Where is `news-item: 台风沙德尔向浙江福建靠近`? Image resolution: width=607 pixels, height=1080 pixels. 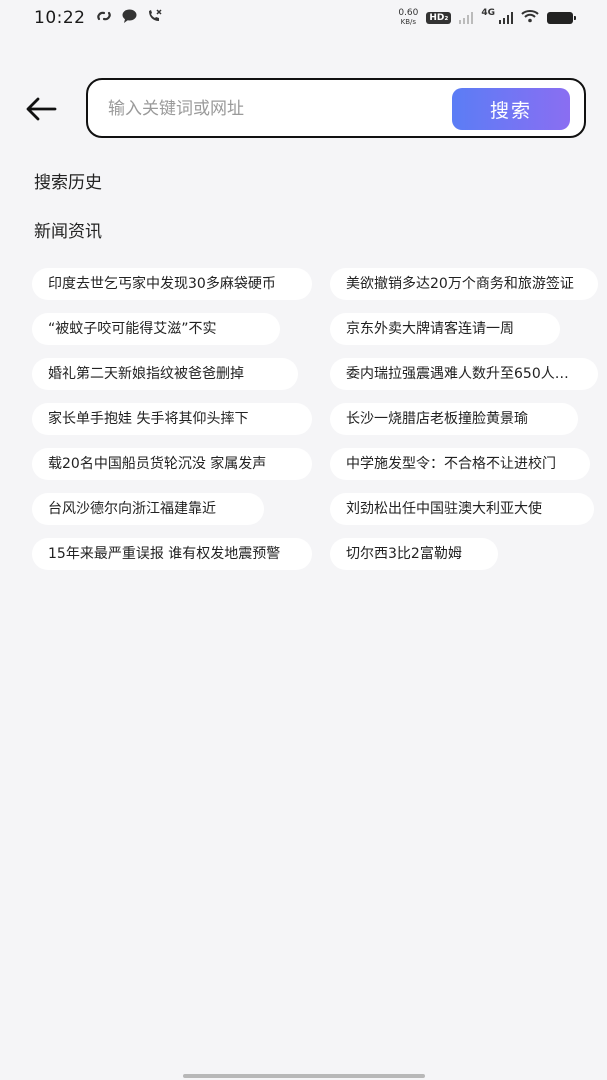
news-item: 台风沙德尔向浙江福建靠近 is located at coordinates (148, 509).